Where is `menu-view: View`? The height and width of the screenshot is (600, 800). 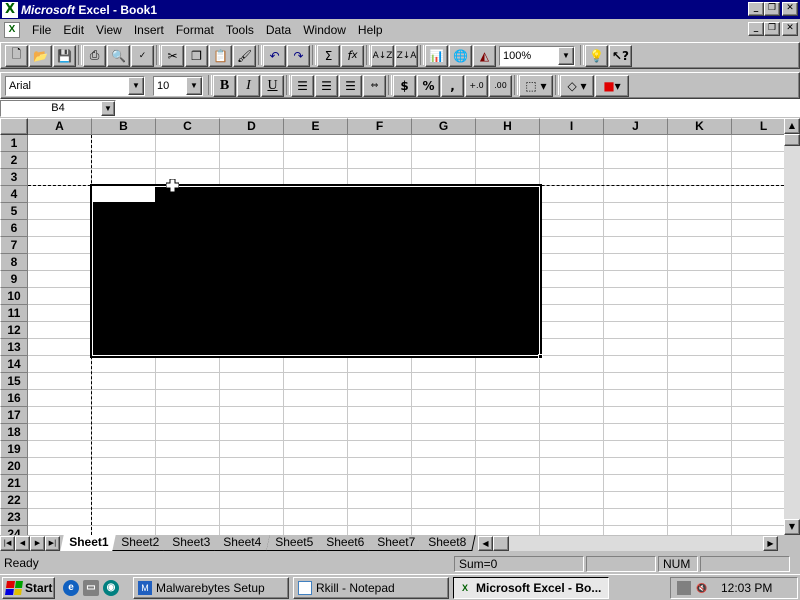 menu-view: View is located at coordinates (109, 30).